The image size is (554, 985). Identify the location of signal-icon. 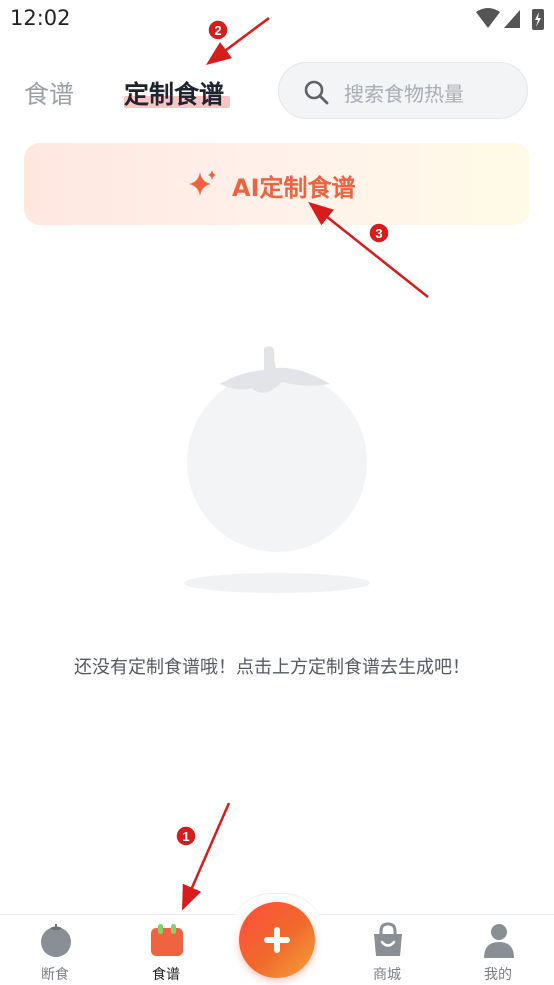
(512, 19).